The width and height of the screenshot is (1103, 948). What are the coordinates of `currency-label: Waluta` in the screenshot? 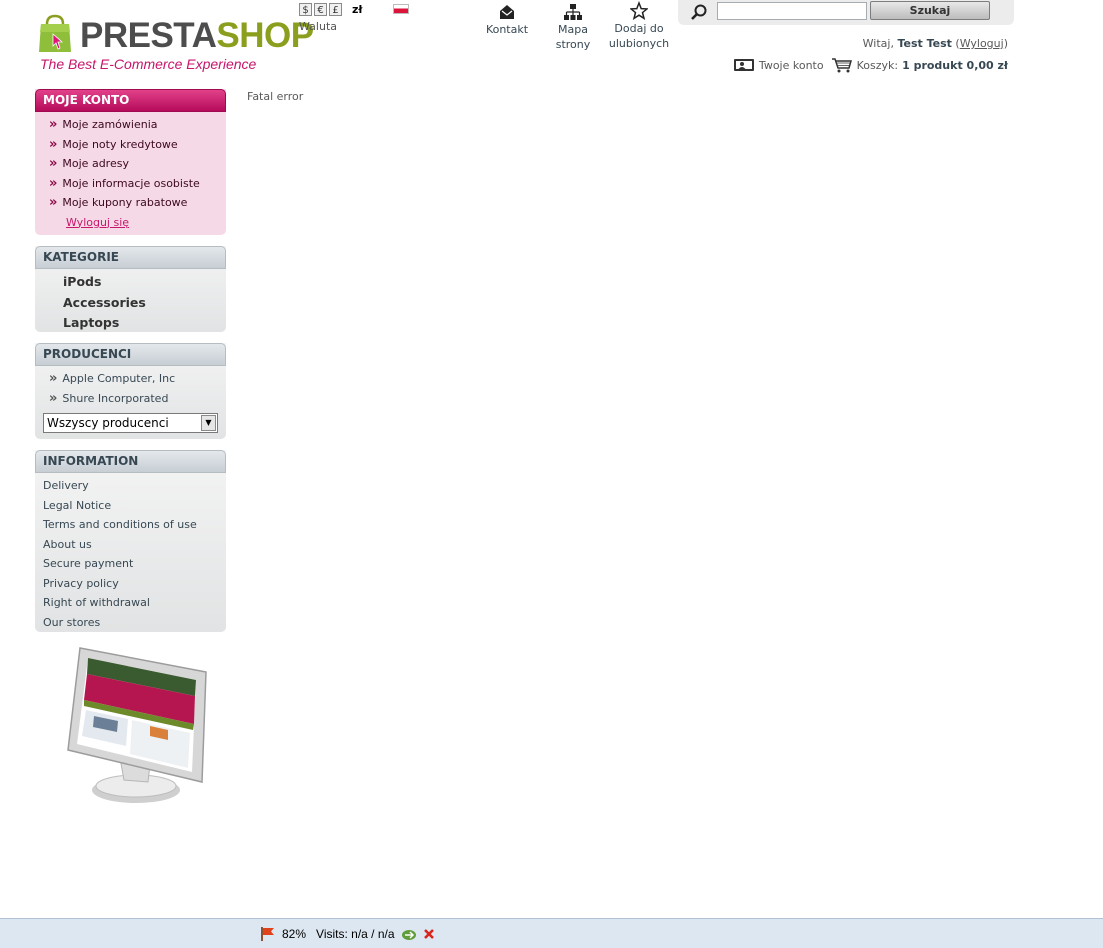 It's located at (318, 26).